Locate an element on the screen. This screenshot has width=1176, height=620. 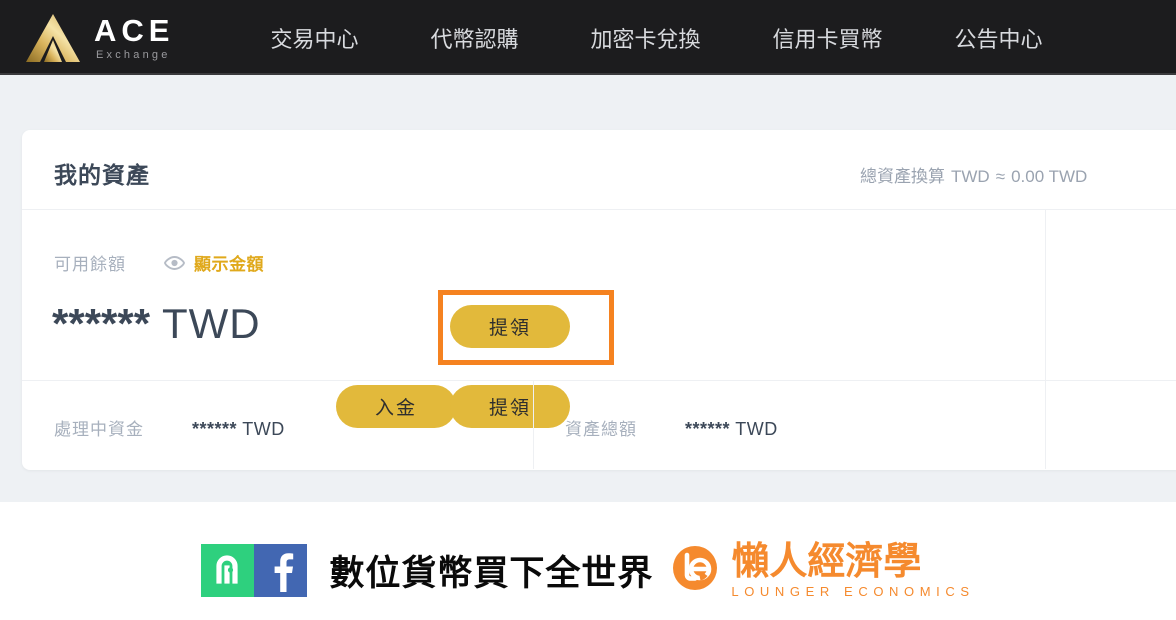
withdraw-button-highlighted: 提領 is located at coordinates (510, 326).